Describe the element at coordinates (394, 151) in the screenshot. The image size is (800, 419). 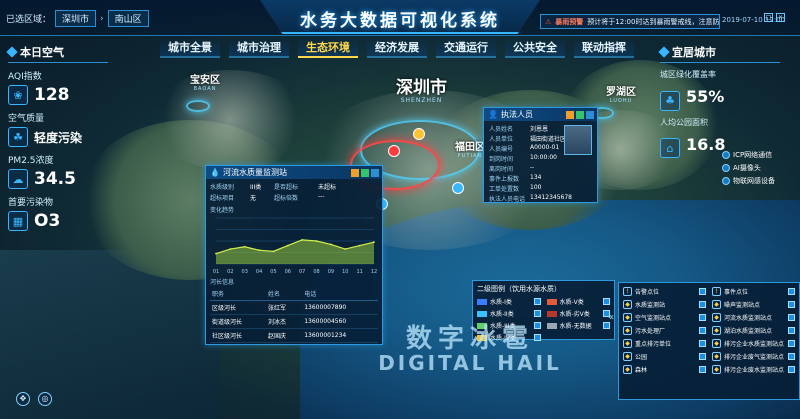
I see `alert-pin` at that location.